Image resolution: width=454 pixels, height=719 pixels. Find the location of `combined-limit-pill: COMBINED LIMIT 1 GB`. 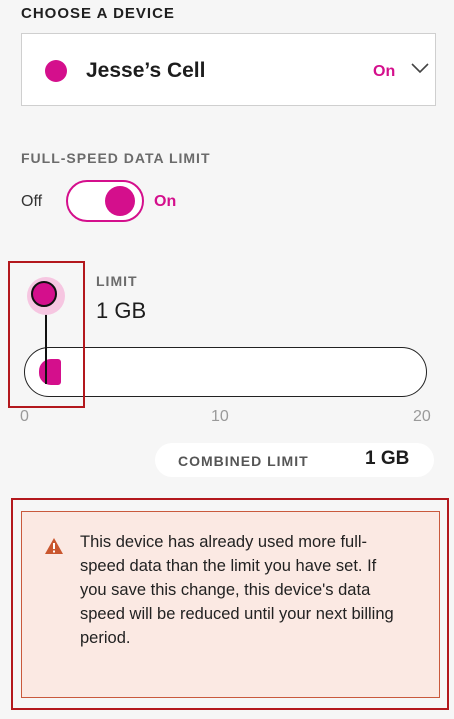

combined-limit-pill: COMBINED LIMIT 1 GB is located at coordinates (294, 460).